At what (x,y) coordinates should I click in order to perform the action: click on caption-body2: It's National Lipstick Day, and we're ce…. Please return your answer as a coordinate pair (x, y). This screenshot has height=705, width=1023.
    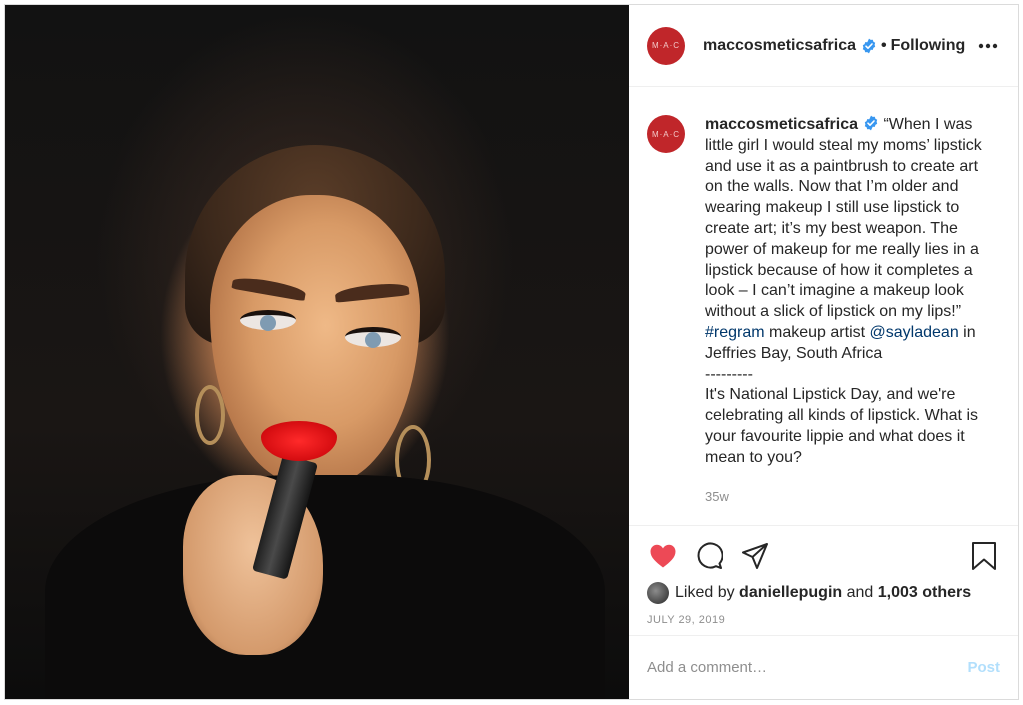
    Looking at the image, I should click on (841, 426).